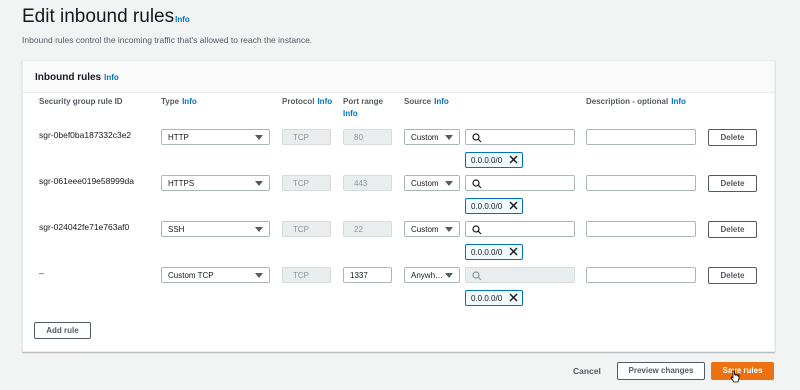  What do you see at coordinates (111, 77) in the screenshot?
I see `panel-info-link: Info` at bounding box center [111, 77].